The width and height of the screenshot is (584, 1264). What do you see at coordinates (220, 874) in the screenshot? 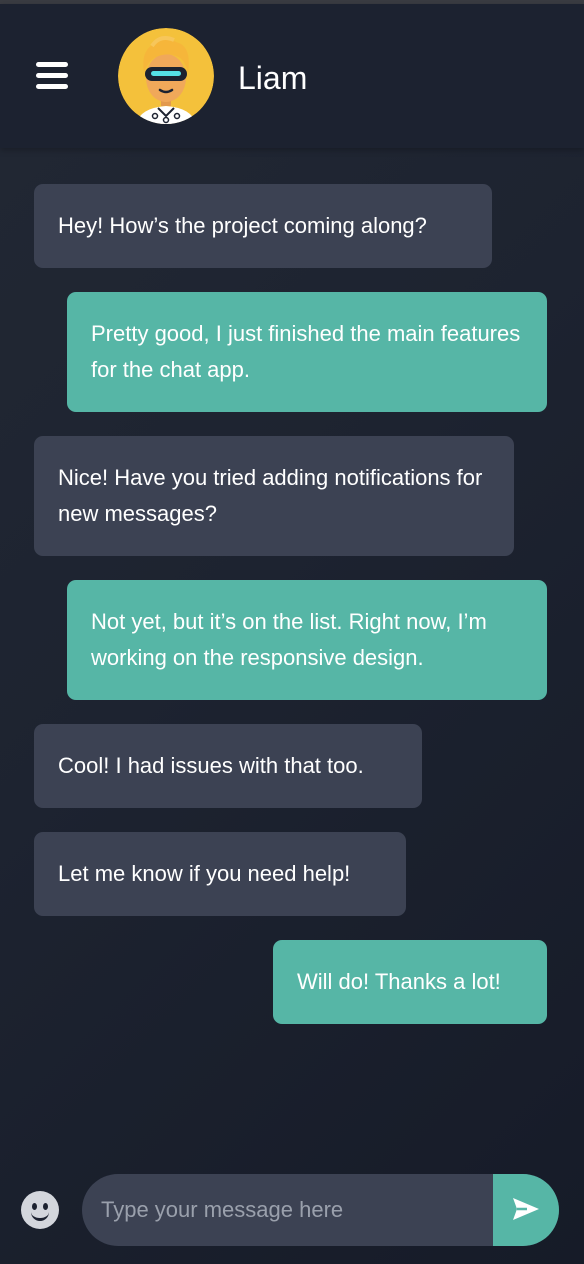
I see `incoming-message: Let me know if you need help!` at bounding box center [220, 874].